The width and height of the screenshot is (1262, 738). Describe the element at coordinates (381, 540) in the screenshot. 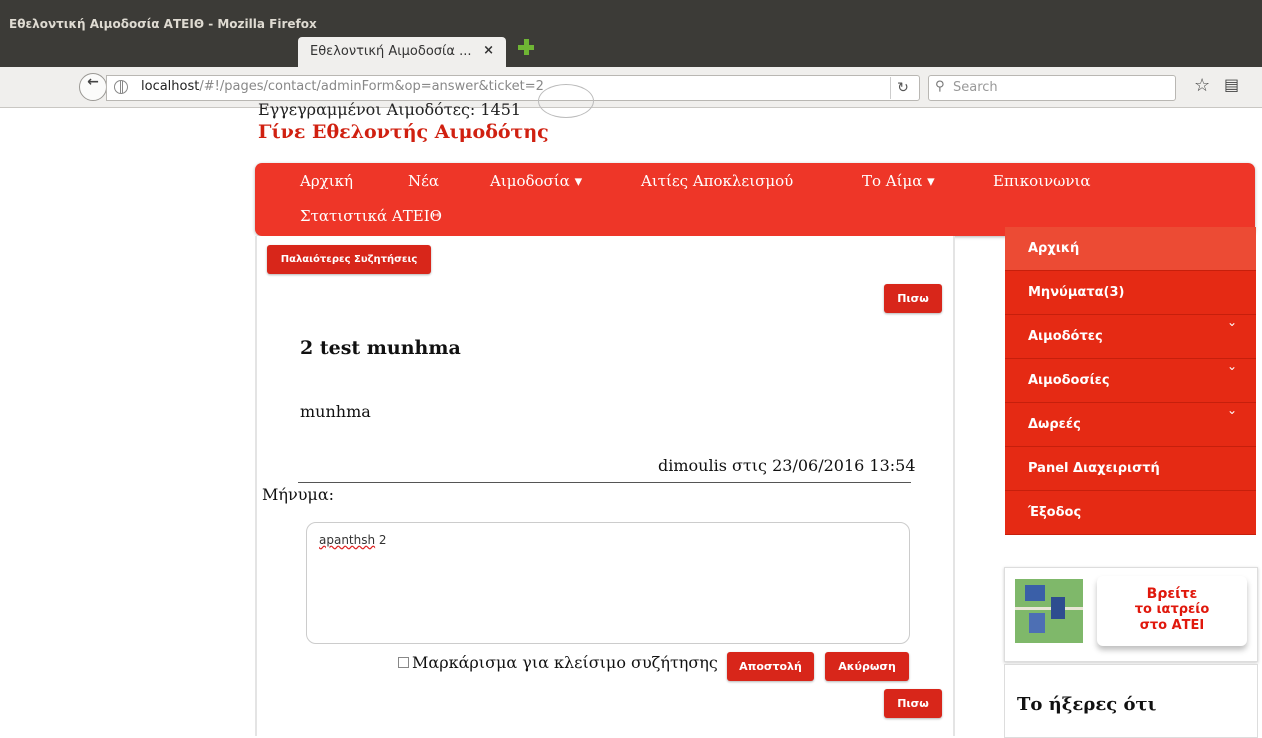

I see `reply-text-num: 2` at that location.